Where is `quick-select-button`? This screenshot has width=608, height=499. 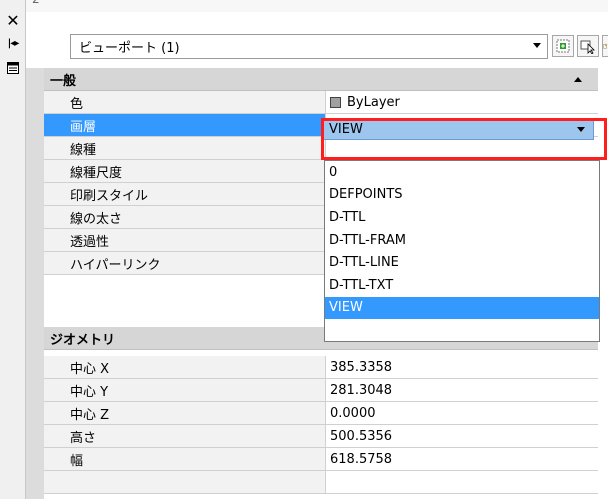 quick-select-button is located at coordinates (605, 46).